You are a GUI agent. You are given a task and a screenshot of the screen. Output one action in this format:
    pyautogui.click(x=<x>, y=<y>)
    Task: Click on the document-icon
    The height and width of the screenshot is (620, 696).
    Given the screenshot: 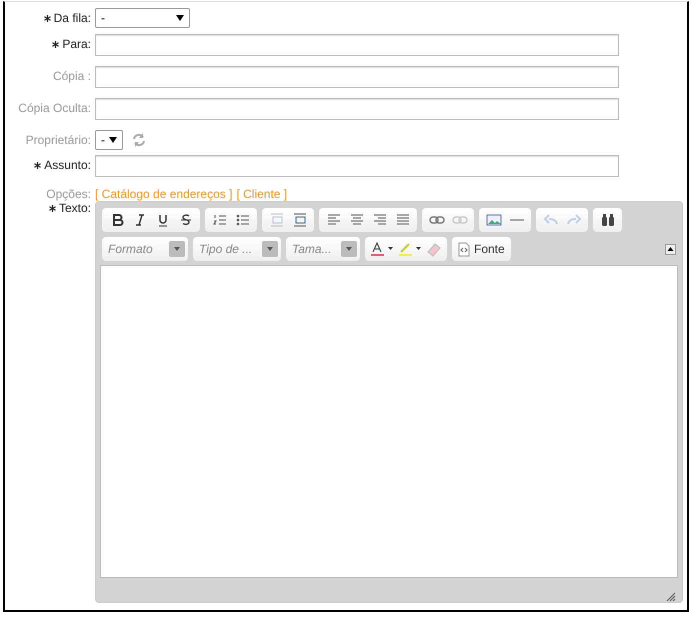 What is the action you would take?
    pyautogui.click(x=464, y=249)
    